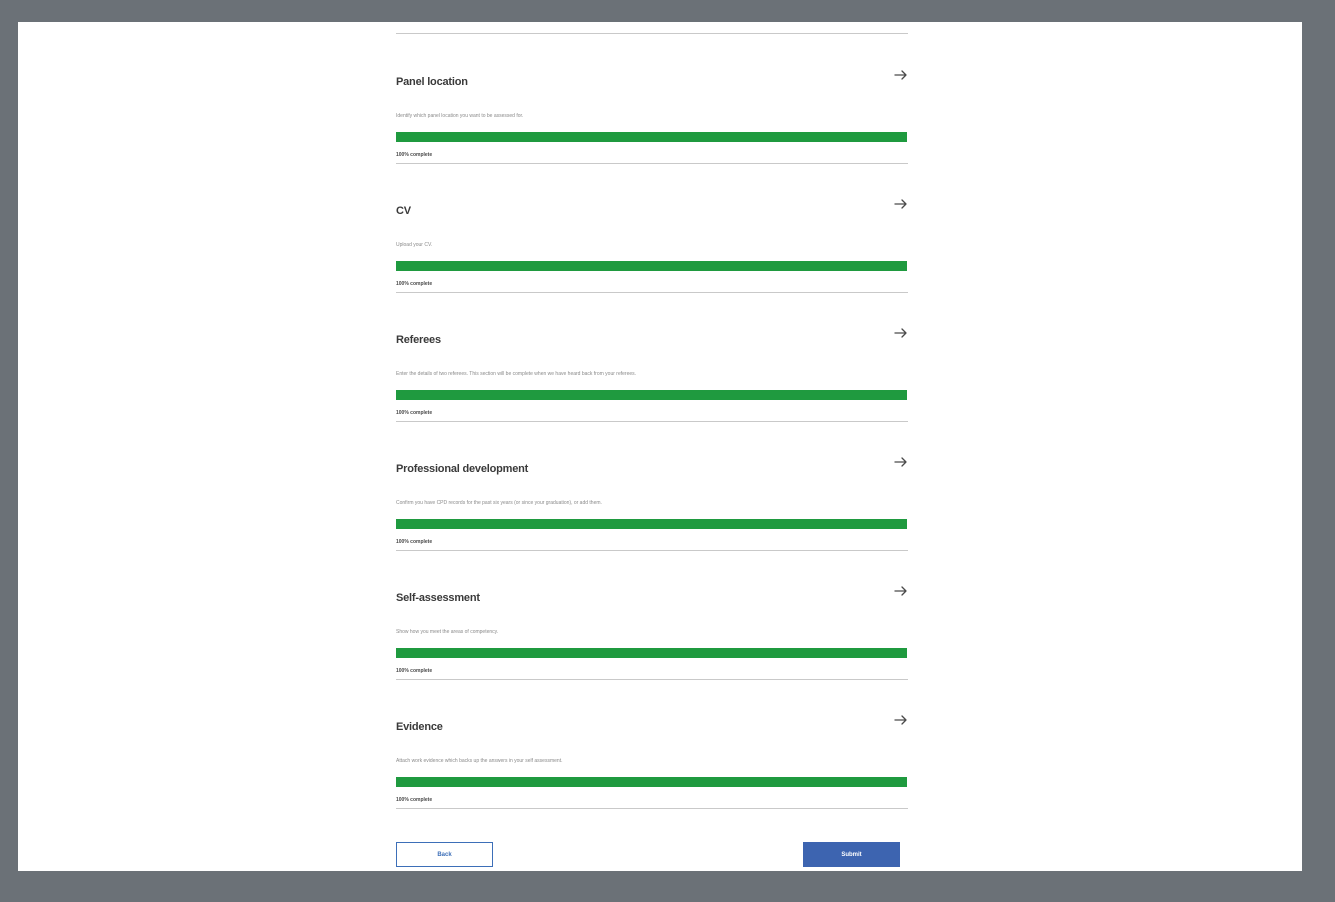  What do you see at coordinates (652, 808) in the screenshot?
I see `section-divider` at bounding box center [652, 808].